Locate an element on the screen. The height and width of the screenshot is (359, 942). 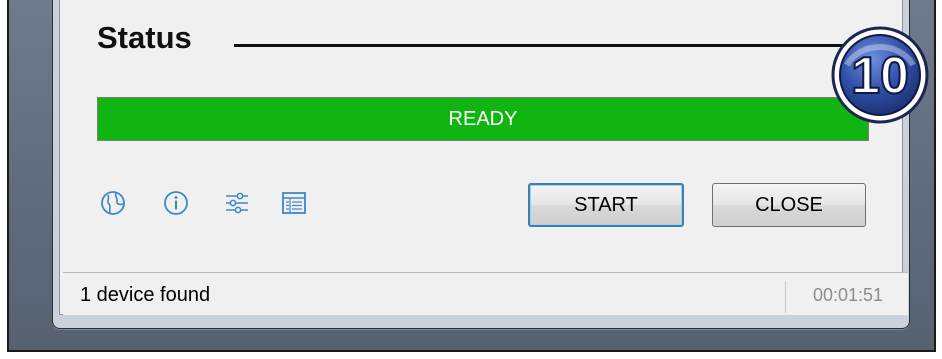
progress-bar: READY is located at coordinates (483, 119).